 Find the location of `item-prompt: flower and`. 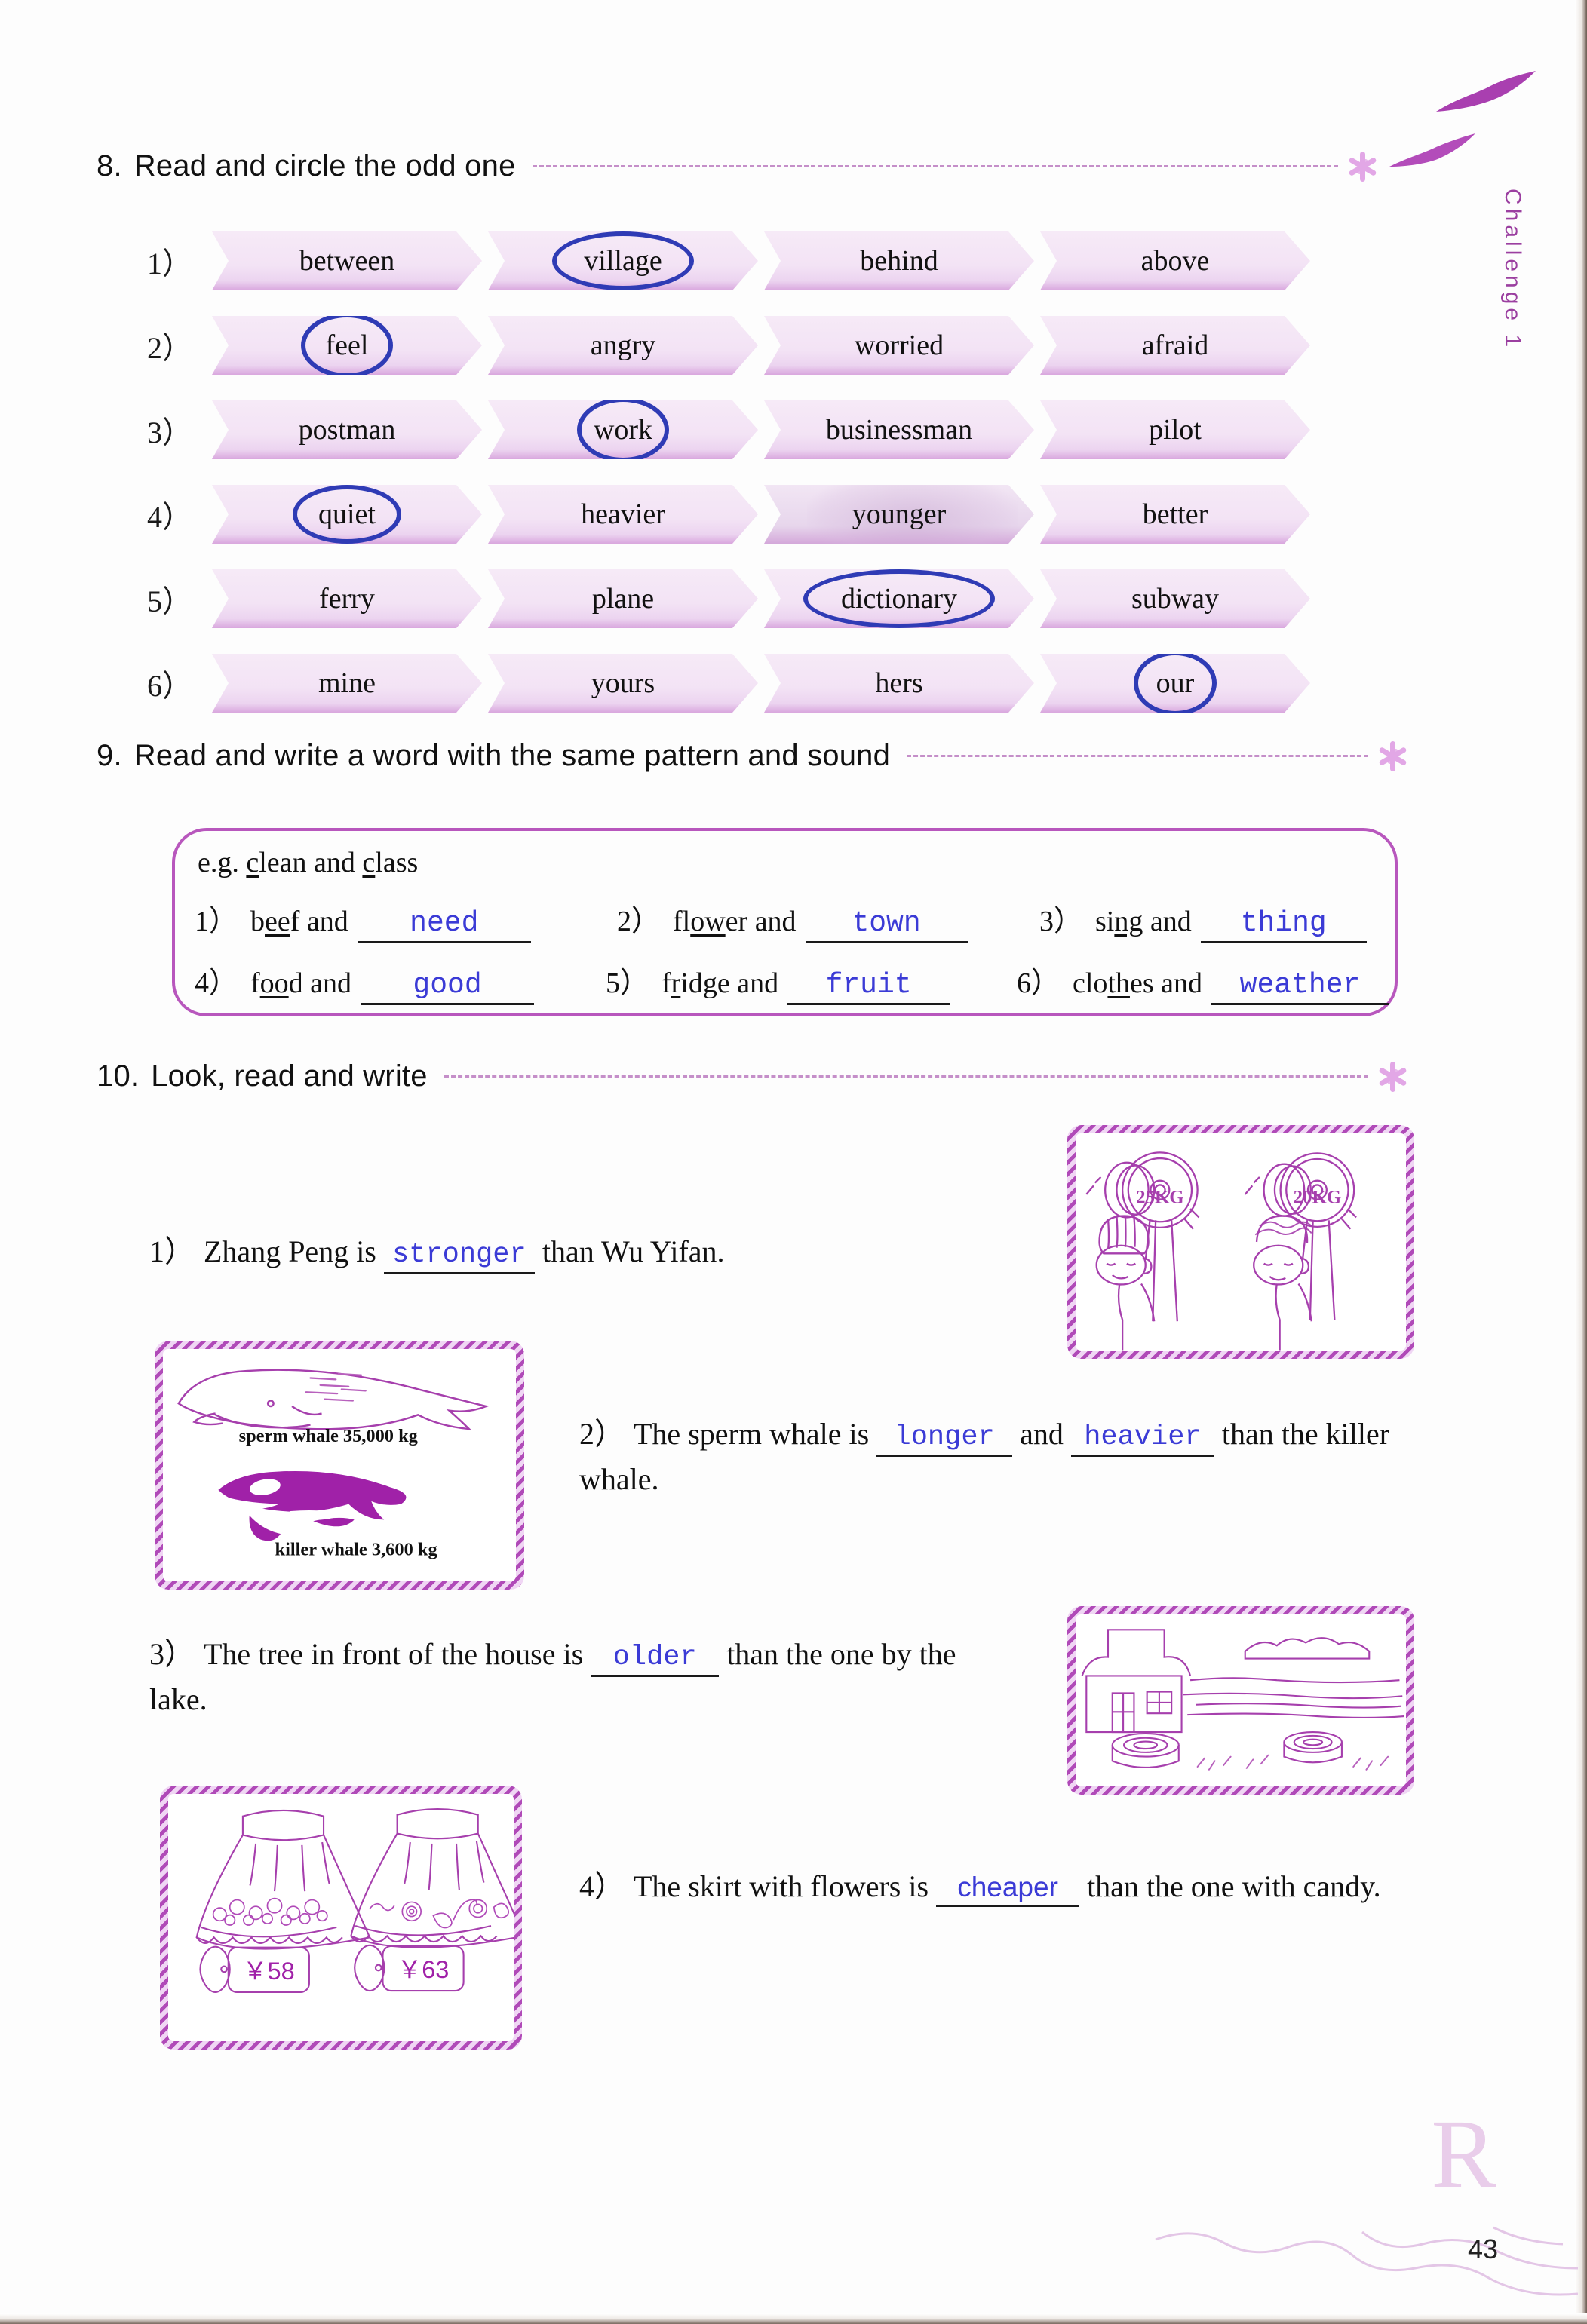

item-prompt: flower and is located at coordinates (735, 921).